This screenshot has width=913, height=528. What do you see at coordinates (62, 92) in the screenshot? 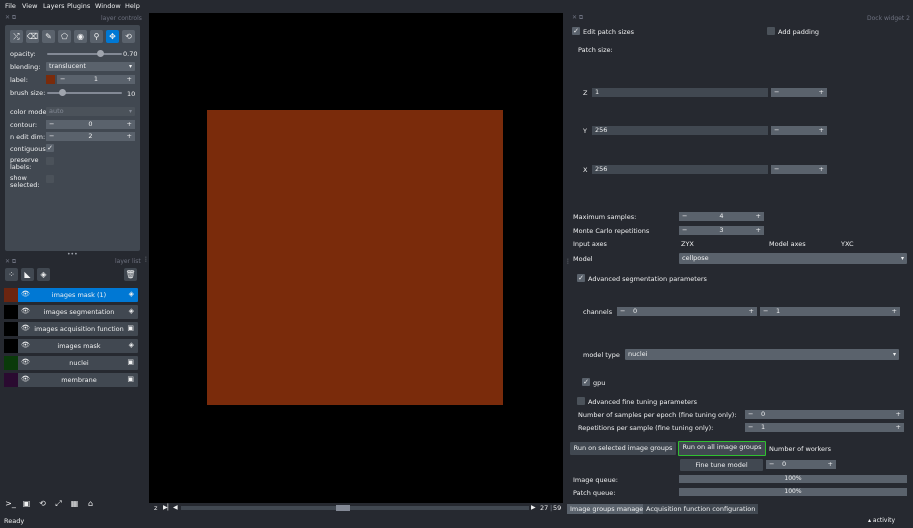
I see `brush-size-slider-handle` at bounding box center [62, 92].